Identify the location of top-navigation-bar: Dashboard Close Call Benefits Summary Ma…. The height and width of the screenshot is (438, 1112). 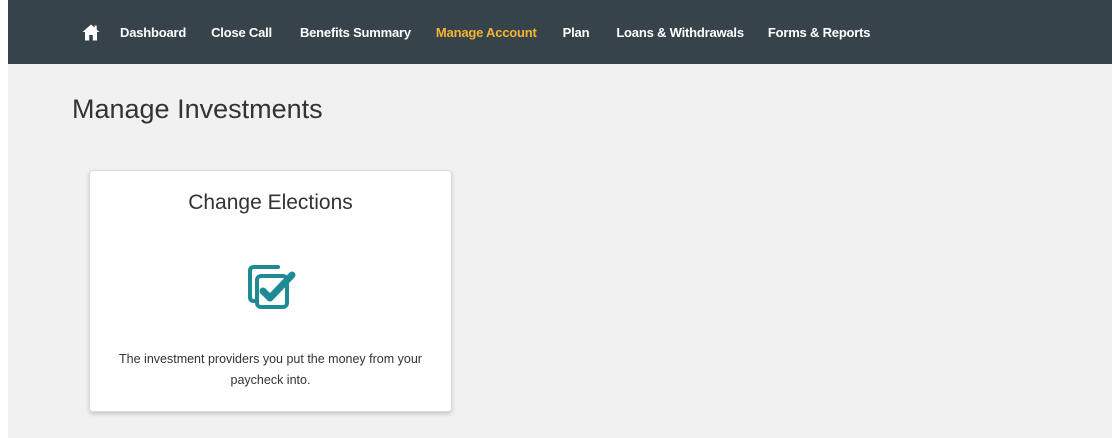
(560, 32).